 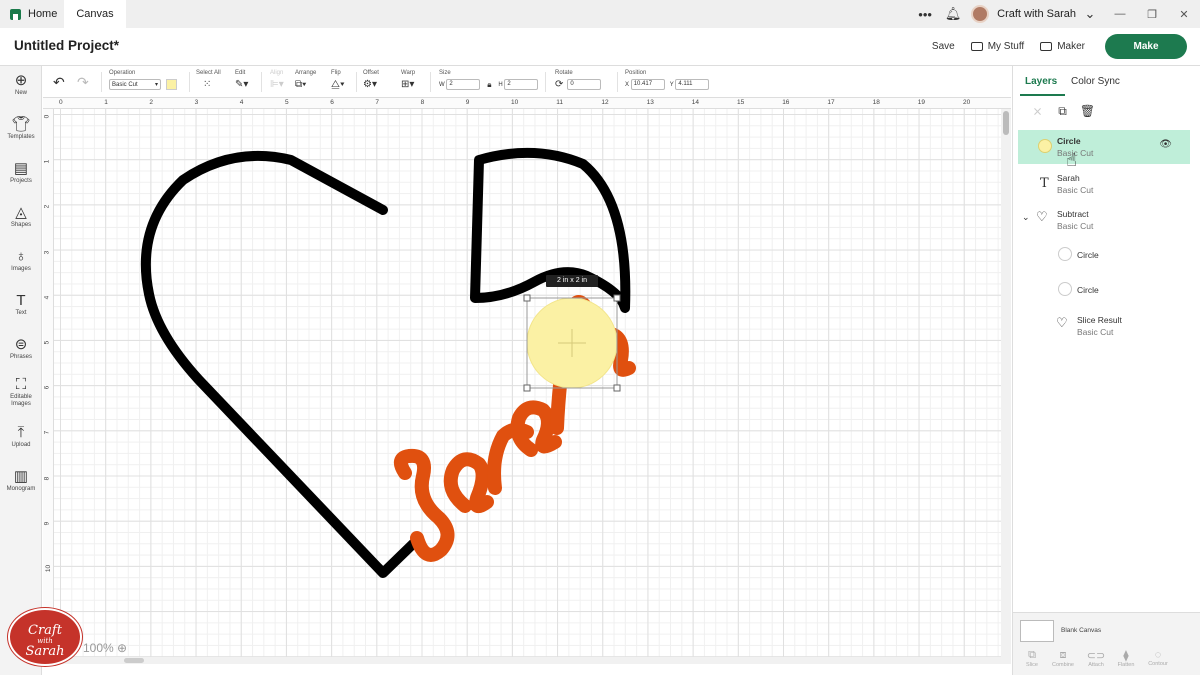 I want to click on x-input: 10.417, so click(x=647, y=84).